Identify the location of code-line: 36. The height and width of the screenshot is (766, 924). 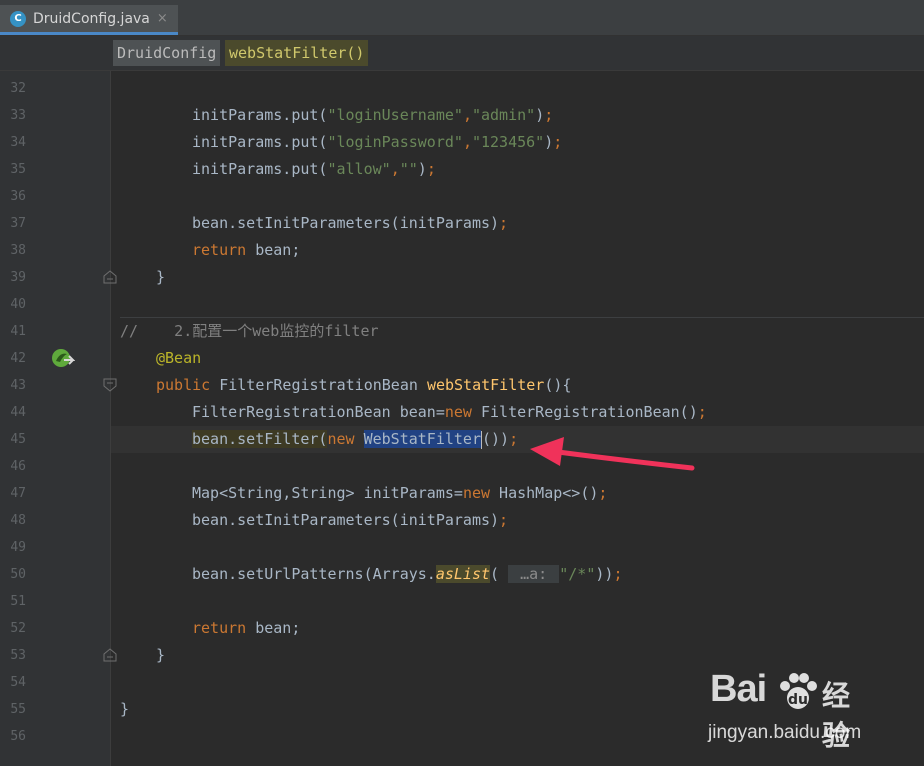
(462, 196).